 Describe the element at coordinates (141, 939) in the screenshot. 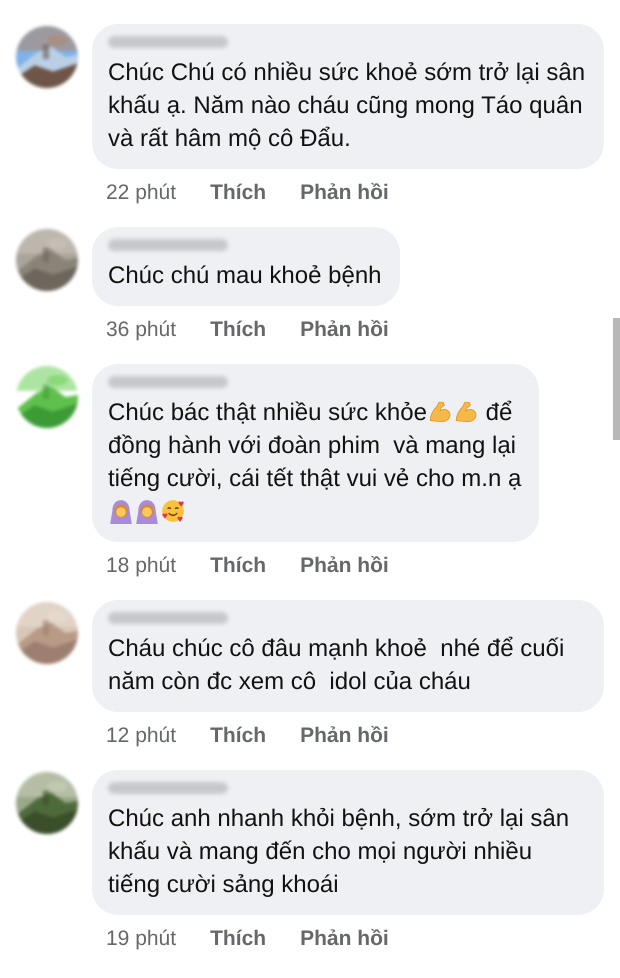

I see `comment-time: 19 phút` at that location.